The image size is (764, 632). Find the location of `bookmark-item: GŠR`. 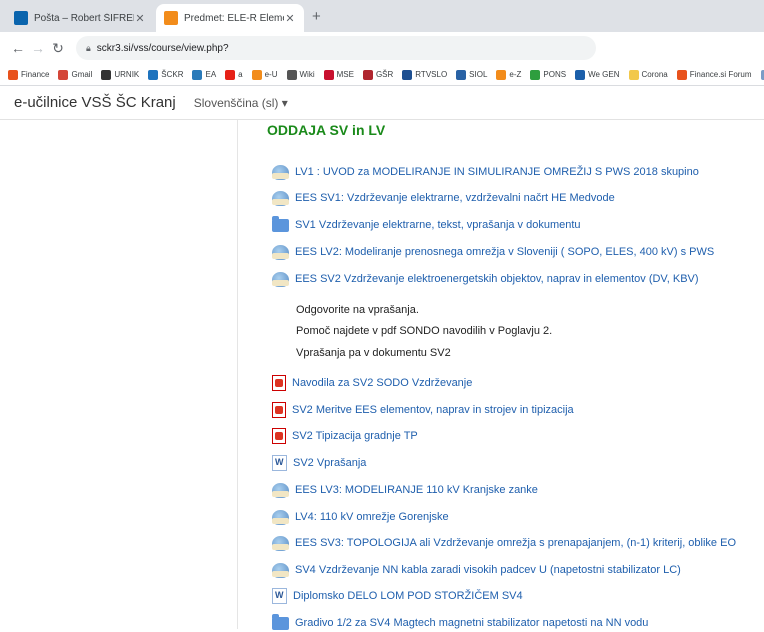

bookmark-item: GŠR is located at coordinates (378, 74).